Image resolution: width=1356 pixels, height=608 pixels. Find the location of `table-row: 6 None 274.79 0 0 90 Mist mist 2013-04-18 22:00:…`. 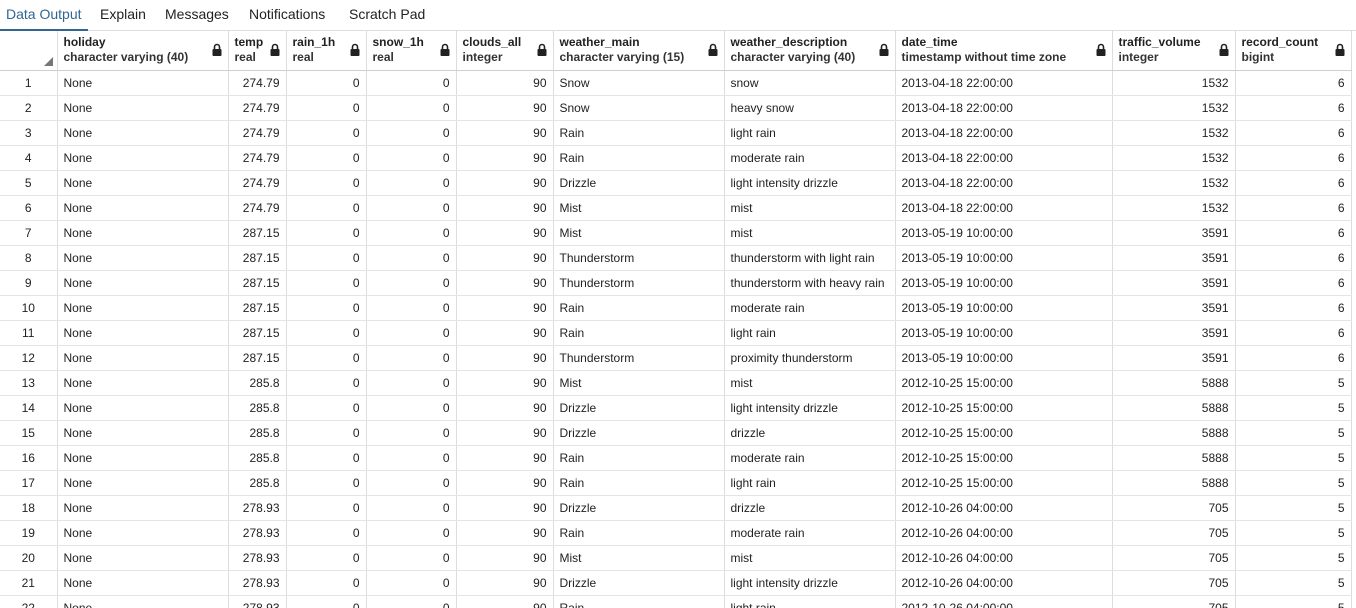

table-row: 6 None 274.79 0 0 90 Mist mist 2013-04-18 22:00:… is located at coordinates (676, 208).